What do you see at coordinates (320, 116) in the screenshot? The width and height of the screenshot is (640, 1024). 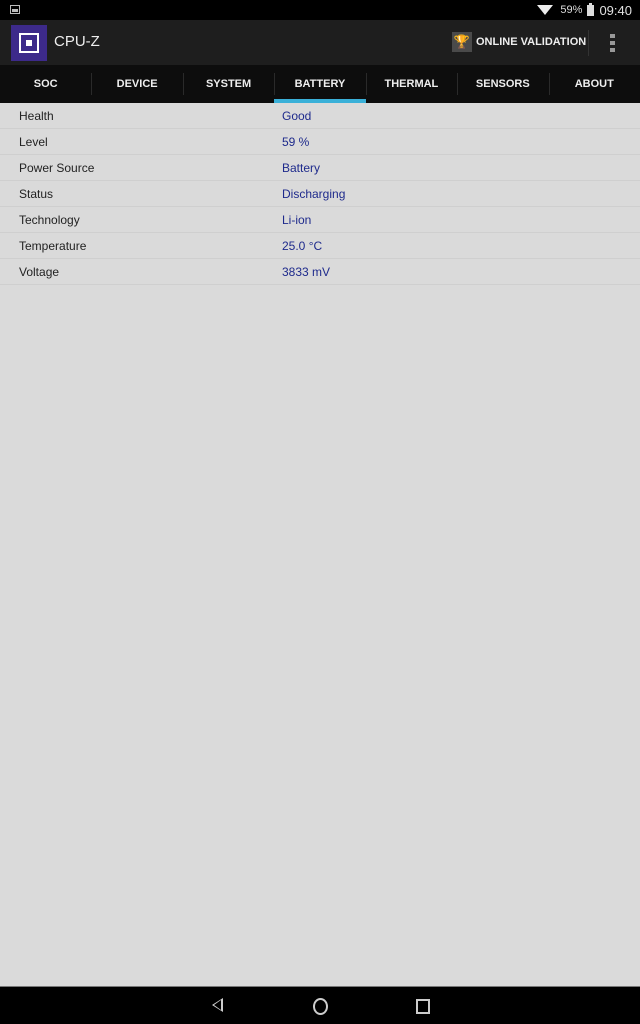 I see `info-row-health: Health Good` at bounding box center [320, 116].